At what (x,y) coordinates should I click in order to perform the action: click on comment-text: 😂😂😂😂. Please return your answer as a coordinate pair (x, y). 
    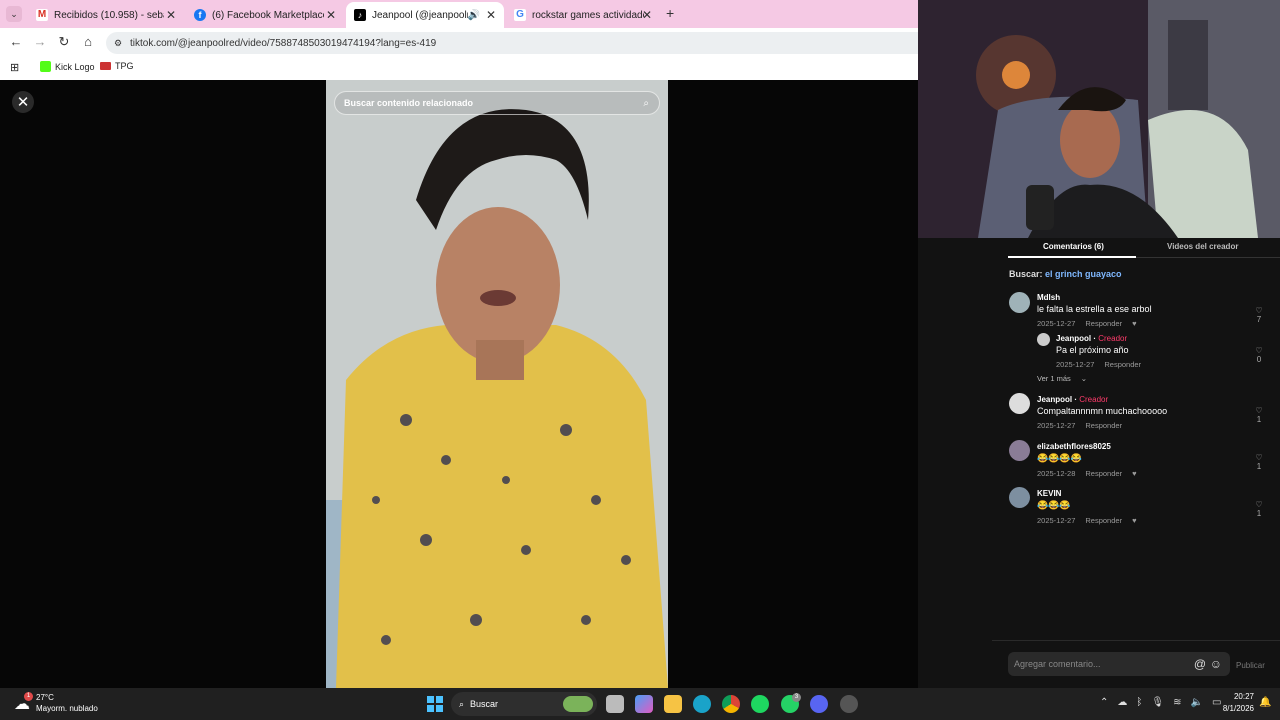
    Looking at the image, I should click on (1059, 458).